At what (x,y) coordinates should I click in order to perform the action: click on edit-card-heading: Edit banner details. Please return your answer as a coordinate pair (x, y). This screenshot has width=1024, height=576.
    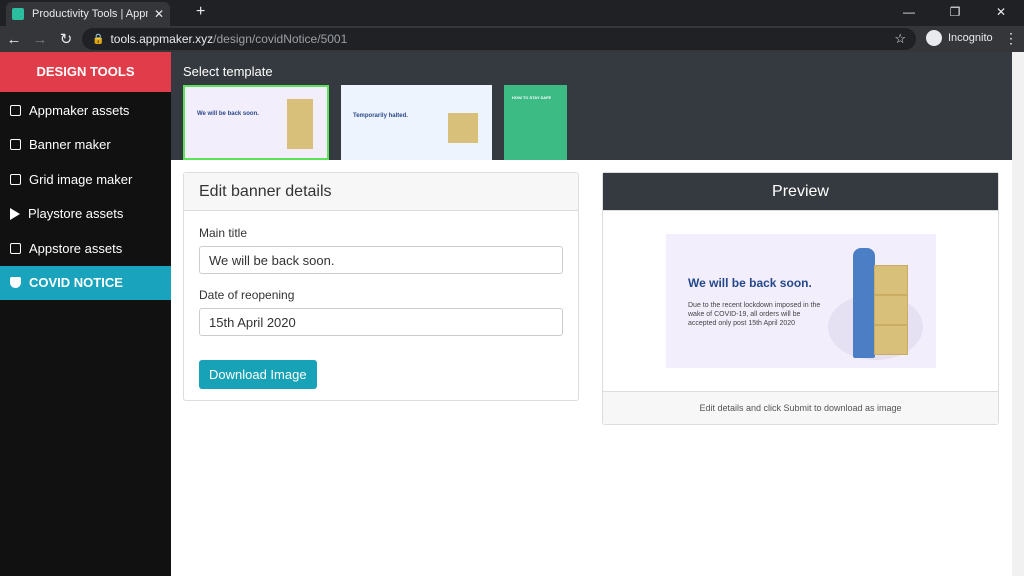
    Looking at the image, I should click on (381, 192).